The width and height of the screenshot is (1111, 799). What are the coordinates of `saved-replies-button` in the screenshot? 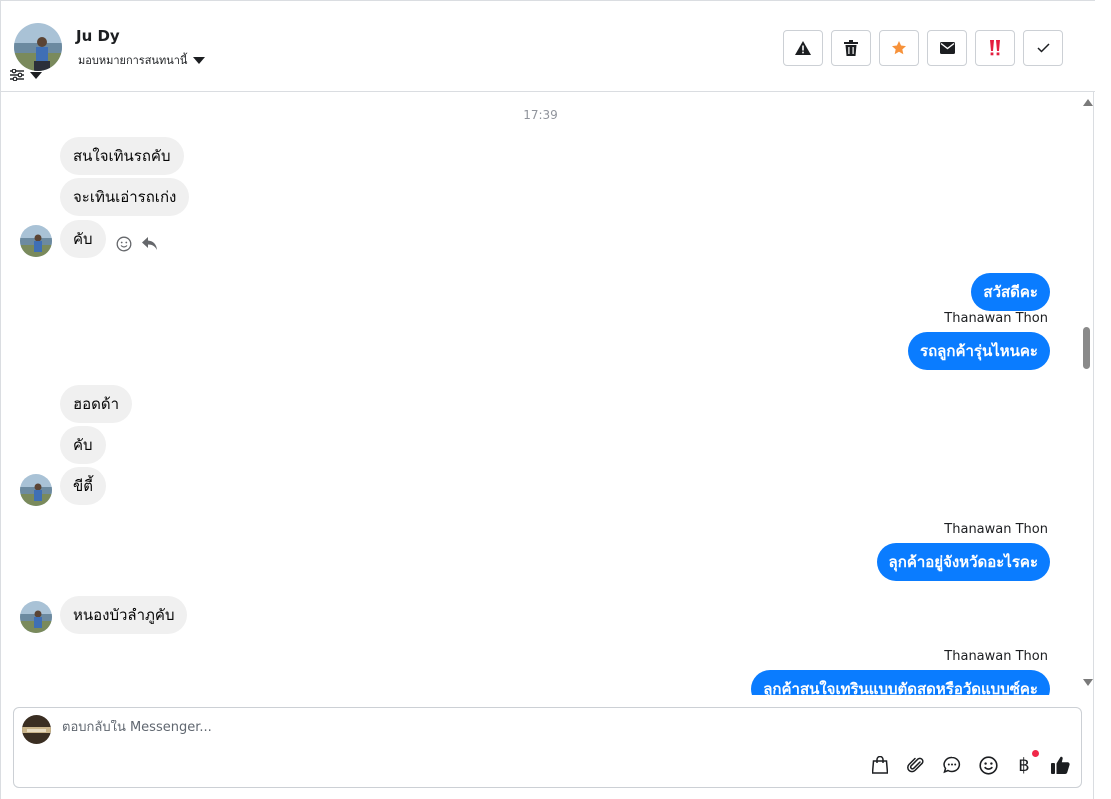 It's located at (952, 765).